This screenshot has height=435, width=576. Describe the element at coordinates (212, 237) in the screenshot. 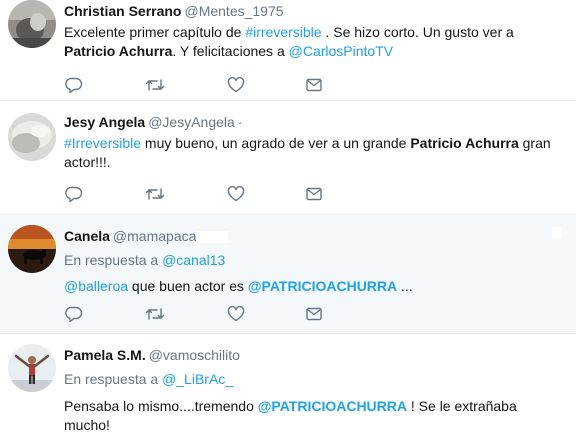

I see `redaction` at that location.